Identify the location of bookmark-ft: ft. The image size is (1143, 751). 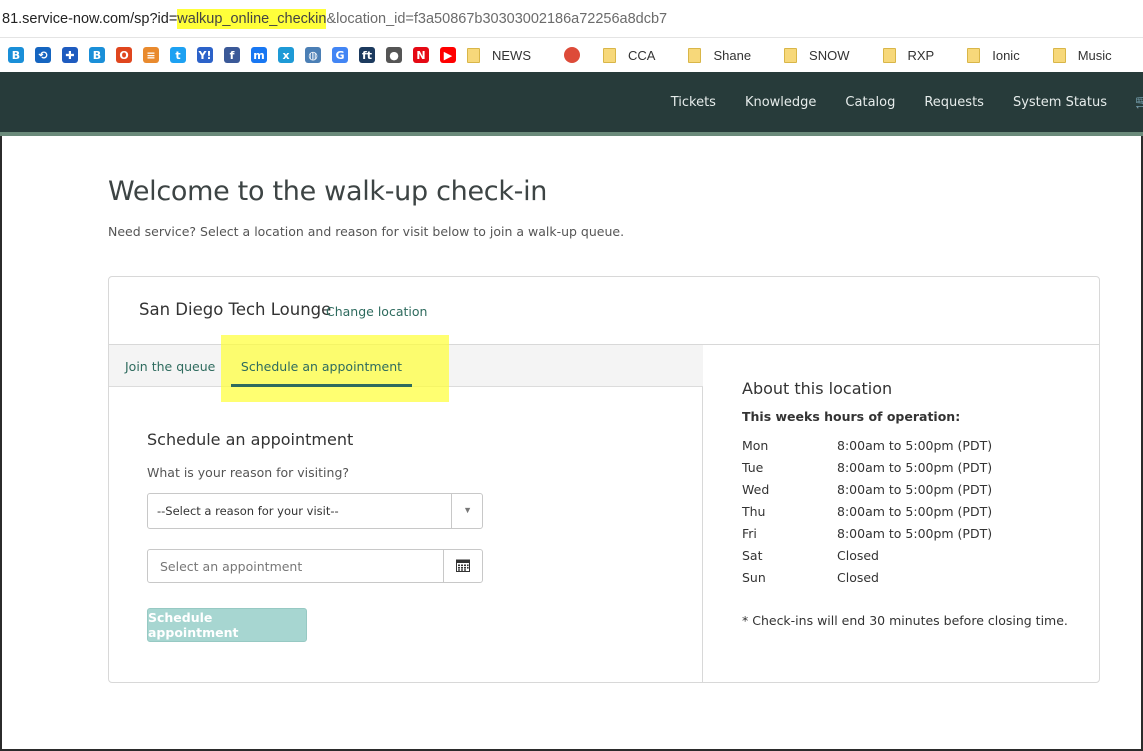
(367, 55).